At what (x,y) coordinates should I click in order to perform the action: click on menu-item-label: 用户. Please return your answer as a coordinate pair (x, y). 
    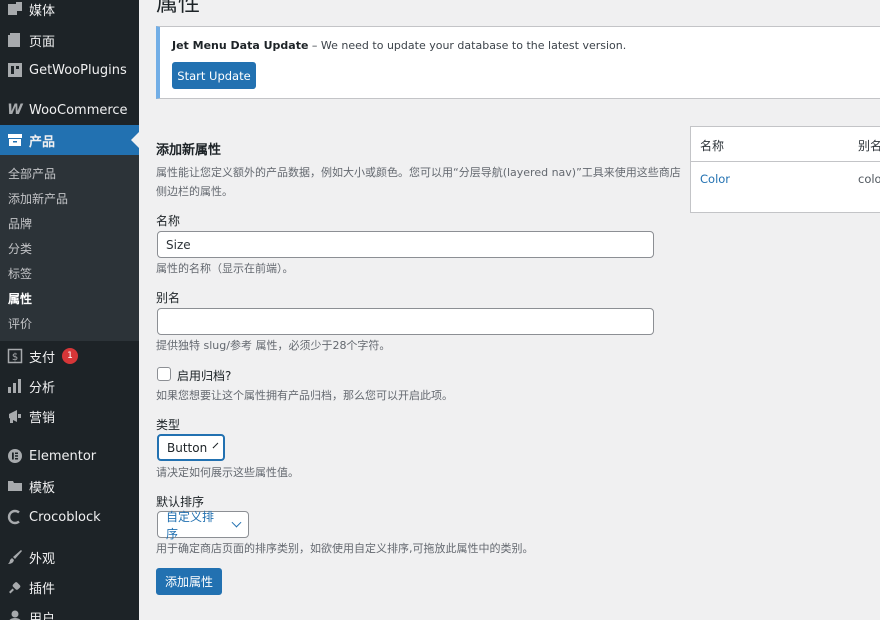
    Looking at the image, I should click on (42, 615).